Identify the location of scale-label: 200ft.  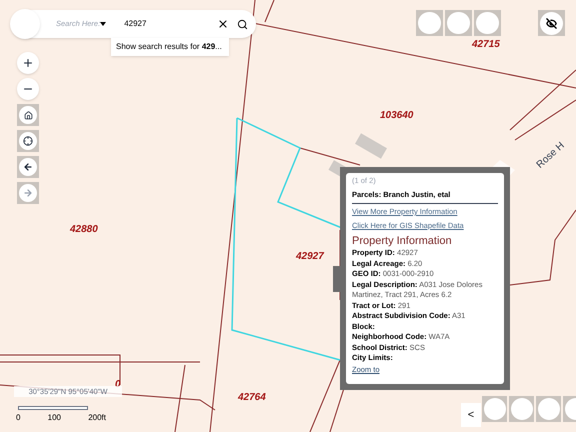
(97, 418).